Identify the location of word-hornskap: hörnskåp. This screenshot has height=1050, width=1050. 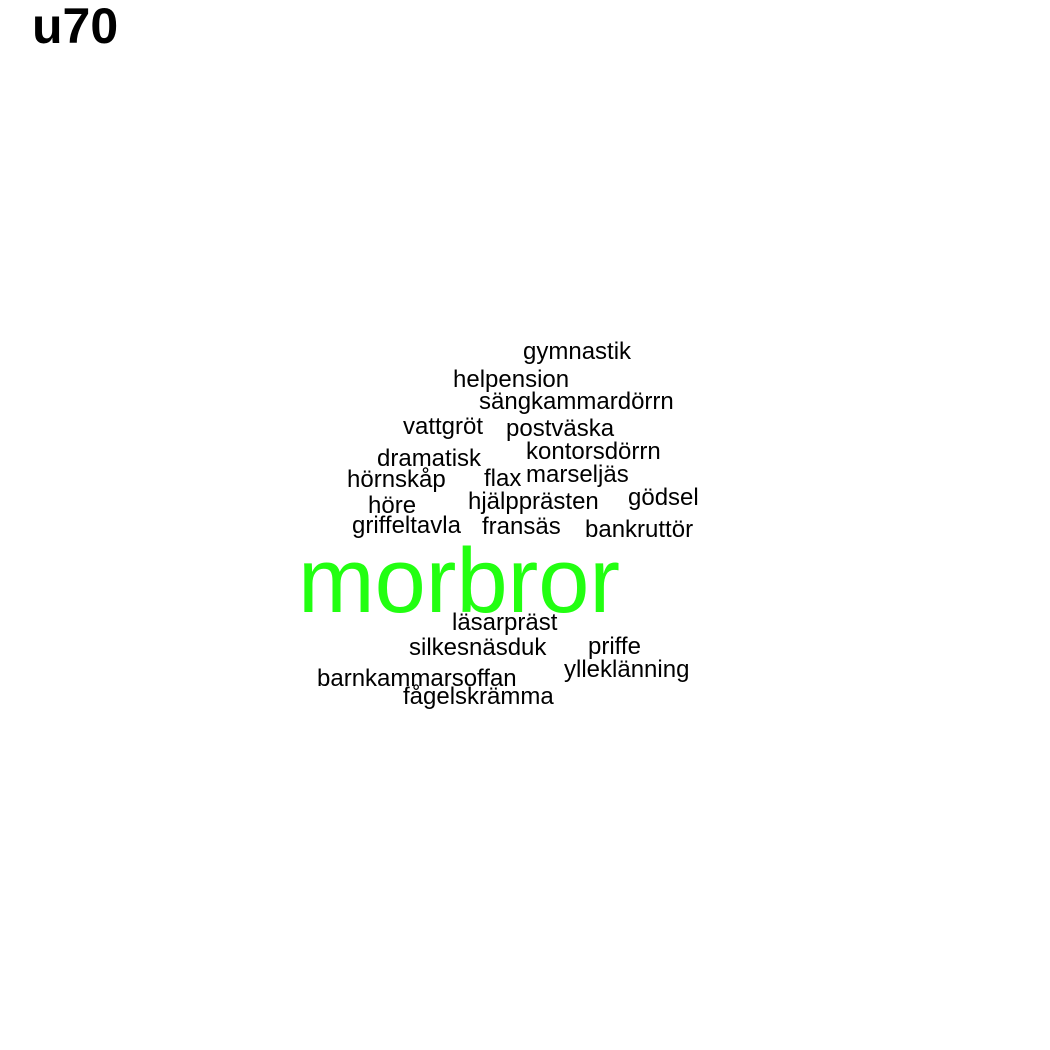
(396, 479).